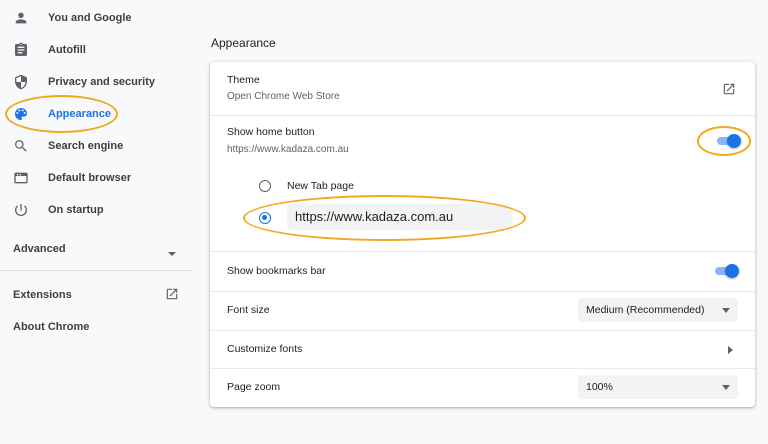 The width and height of the screenshot is (768, 444). I want to click on font-size-select: Medium (Recommended), so click(658, 310).